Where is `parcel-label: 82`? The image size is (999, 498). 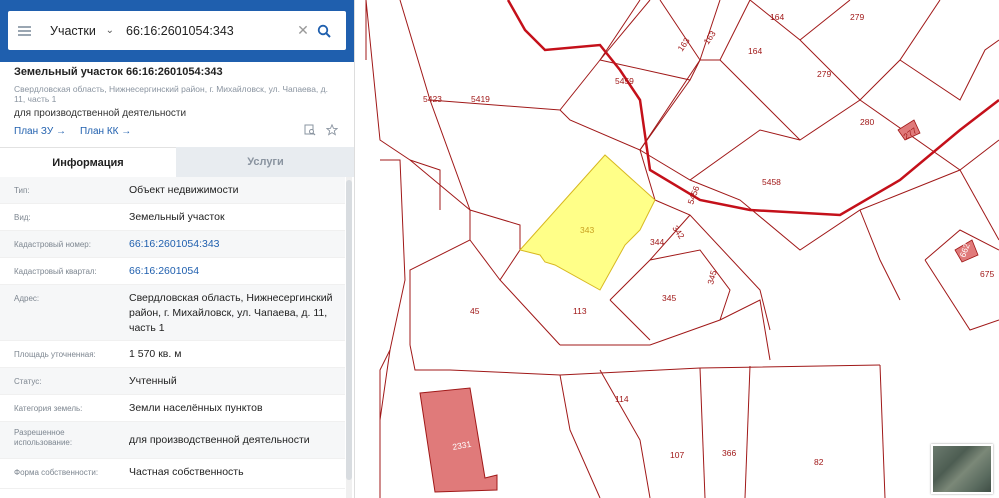
parcel-label: 82 is located at coordinates (819, 462).